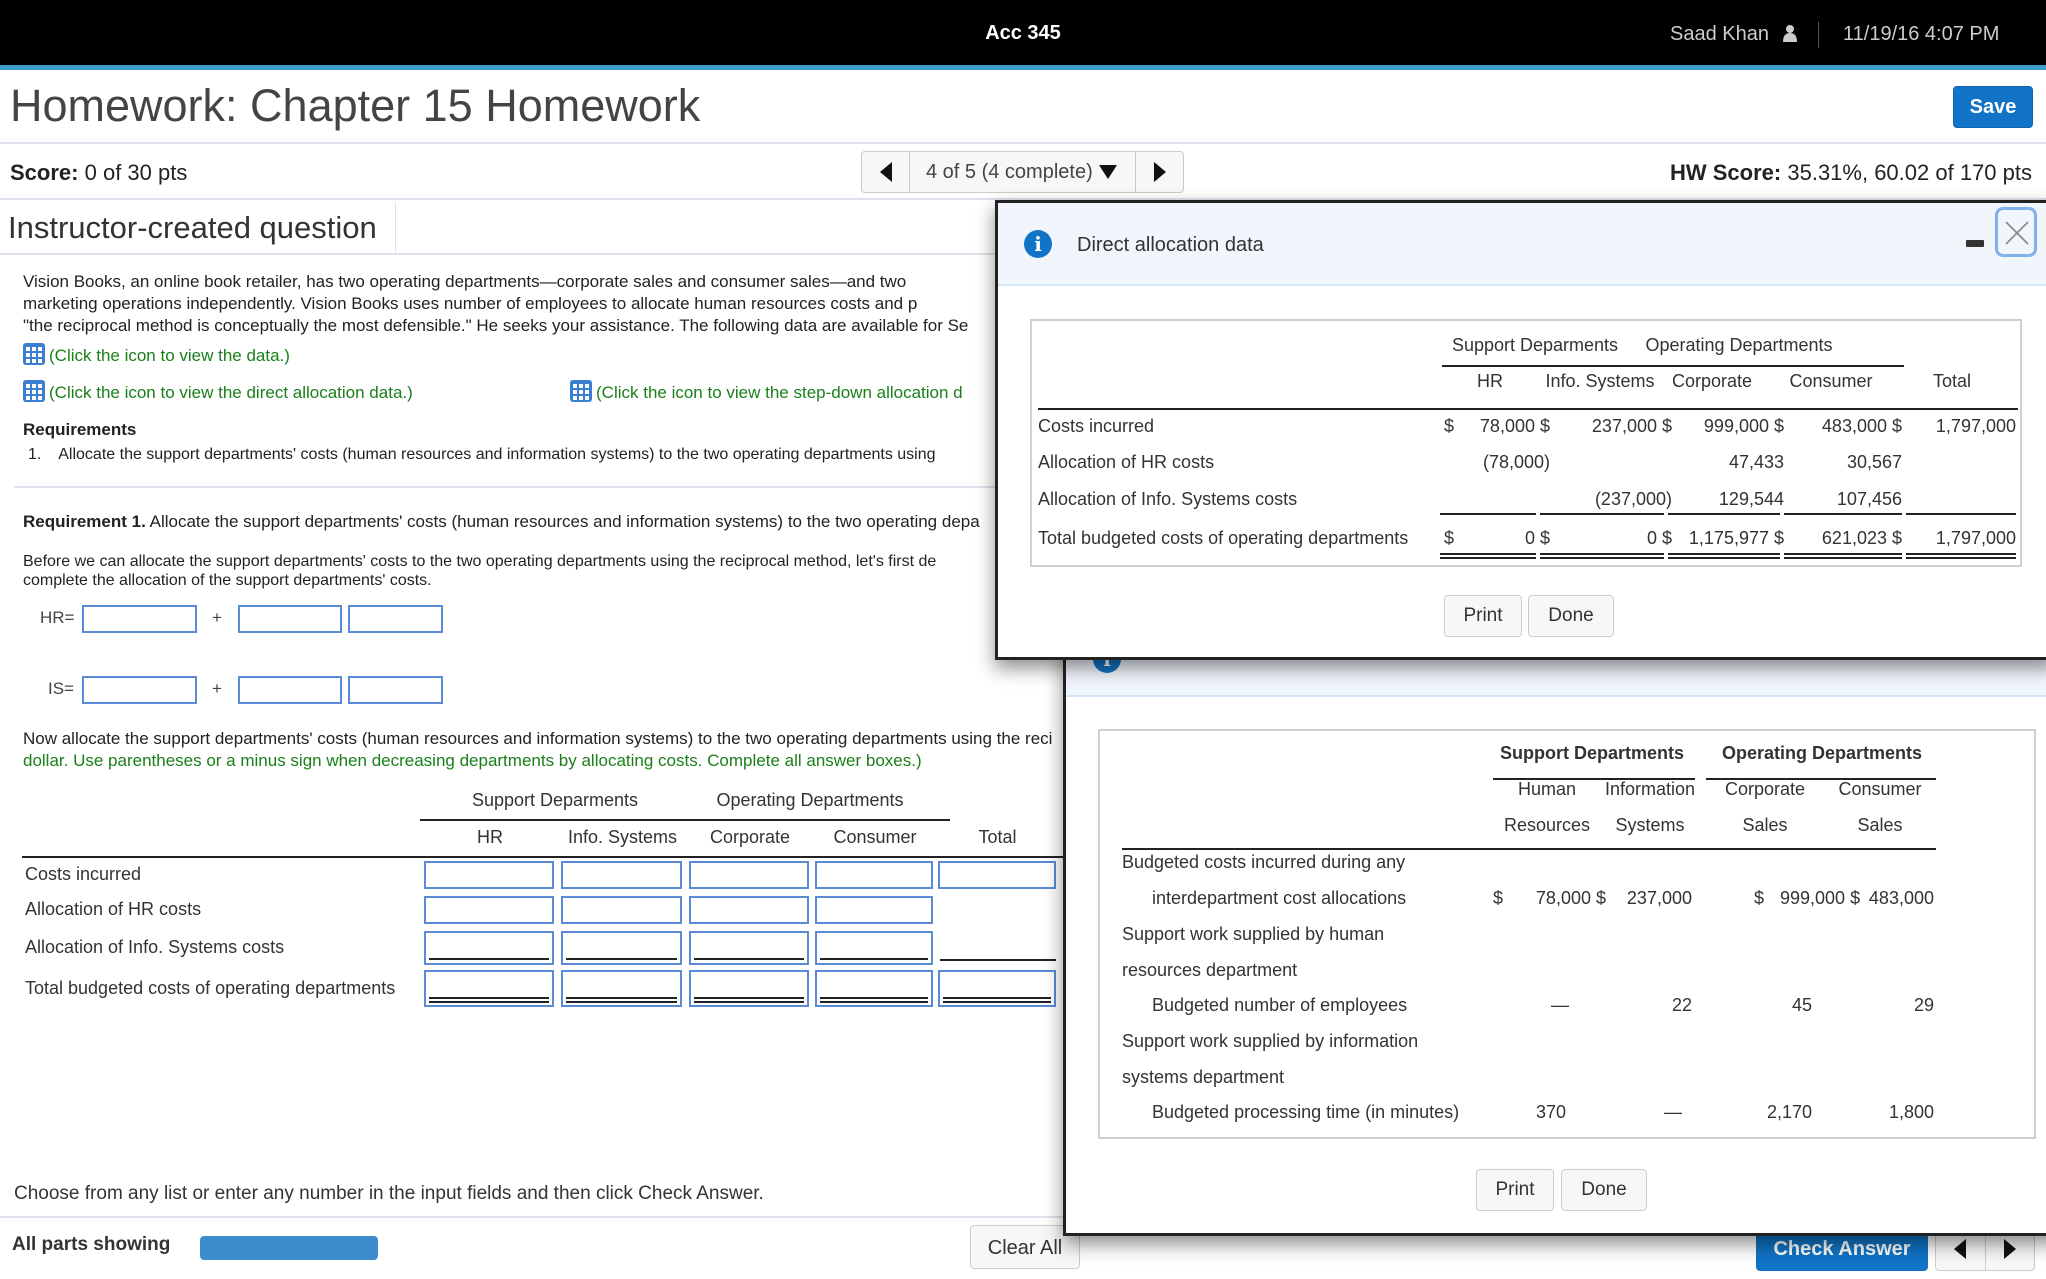 Image resolution: width=2046 pixels, height=1279 pixels. I want to click on view-data-link-text: (Click the icon to view the data.), so click(169, 355).